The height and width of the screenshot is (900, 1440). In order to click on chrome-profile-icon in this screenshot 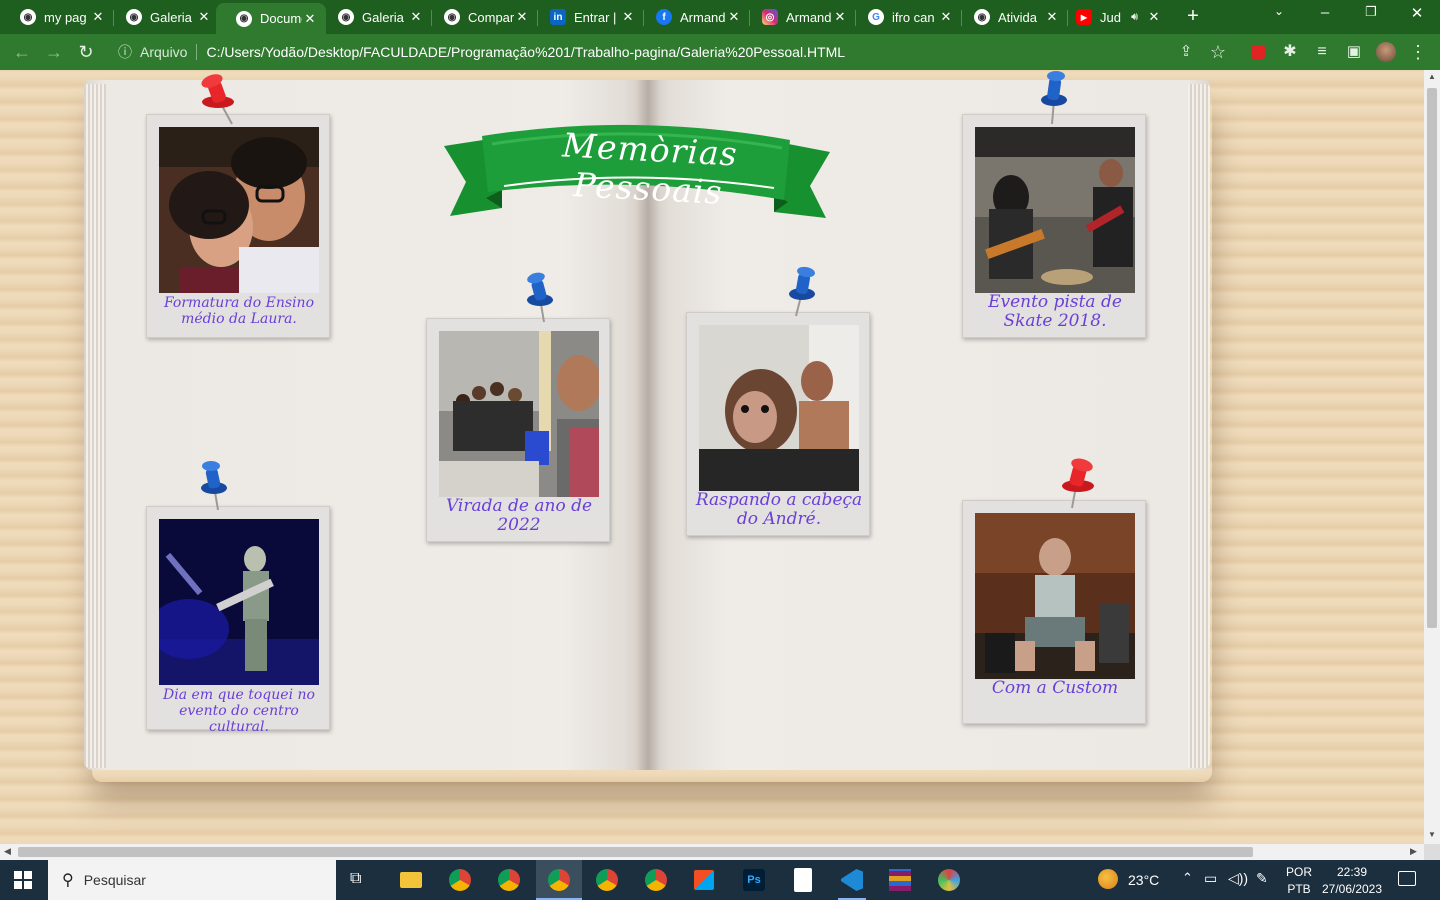, I will do `click(509, 880)`.